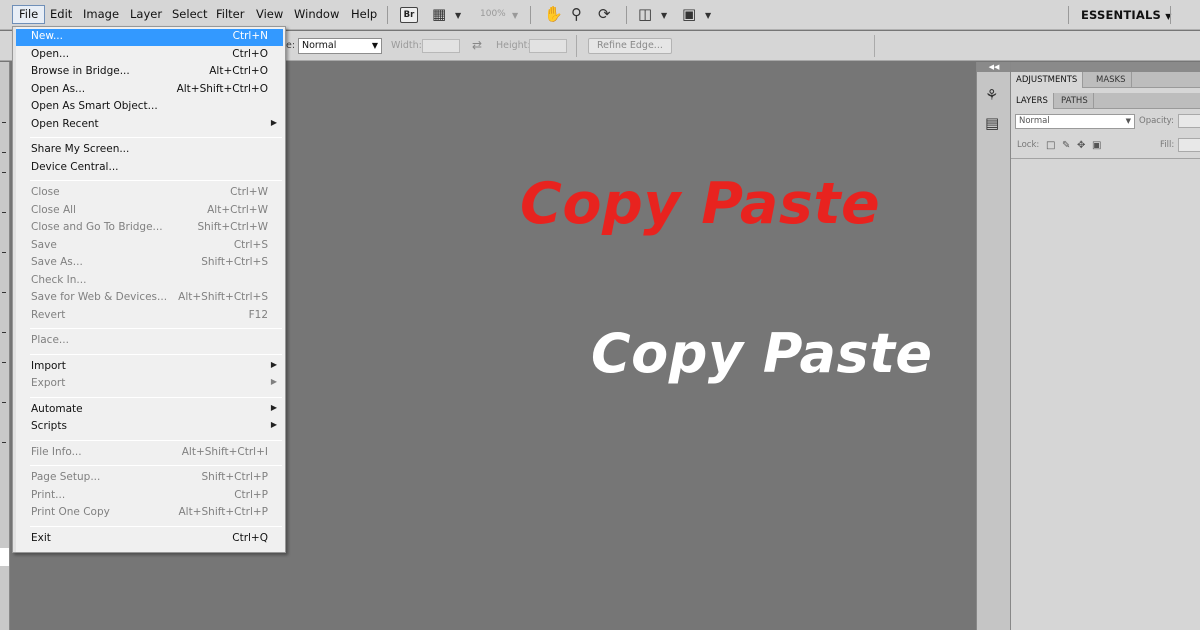  I want to click on menu-item-open: Open... Ctrl+O, so click(149, 55).